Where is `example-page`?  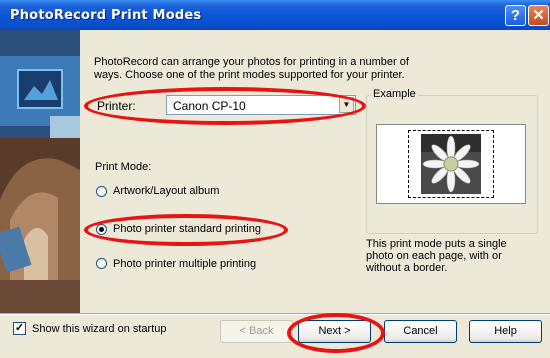
example-page is located at coordinates (451, 164).